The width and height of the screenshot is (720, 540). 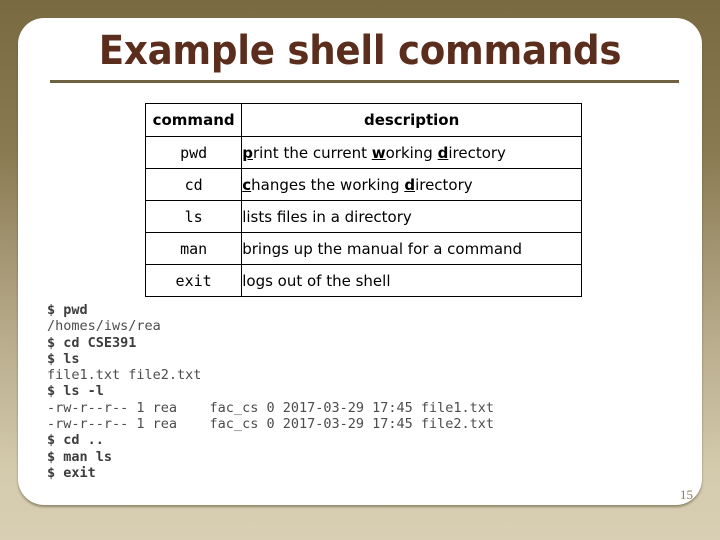 What do you see at coordinates (411, 216) in the screenshot?
I see `cell-description: lists files in a directory` at bounding box center [411, 216].